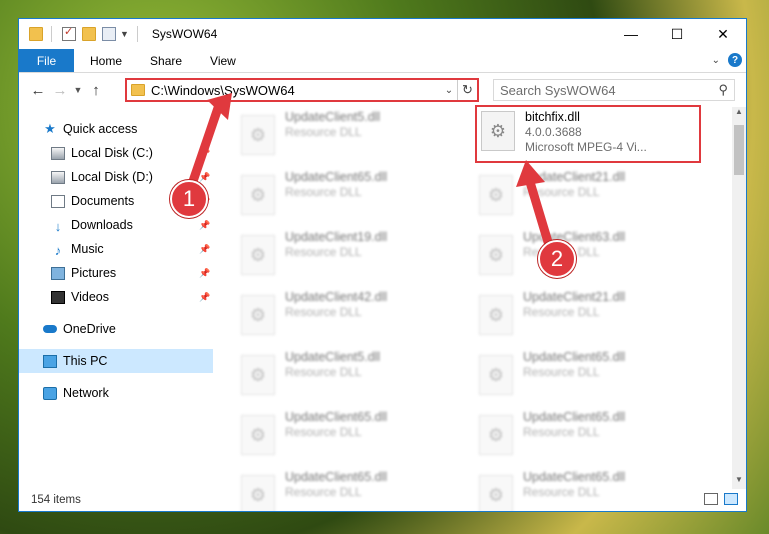 This screenshot has height=534, width=769. Describe the element at coordinates (189, 199) in the screenshot. I see `step-1-badge: 1` at that location.